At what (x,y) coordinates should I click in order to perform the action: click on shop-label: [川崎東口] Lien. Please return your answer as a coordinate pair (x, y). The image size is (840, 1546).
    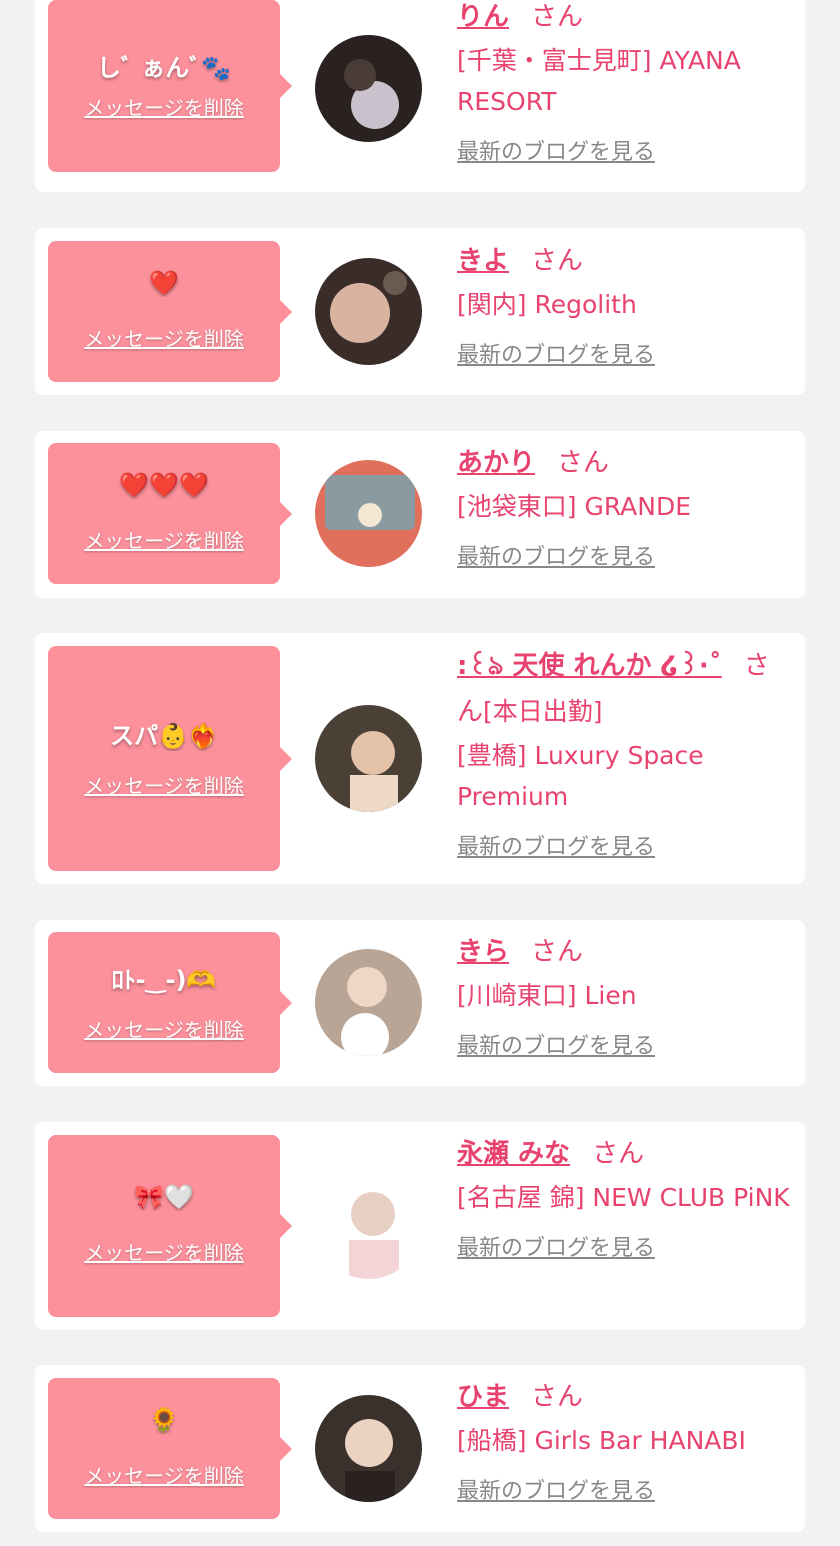
    Looking at the image, I should click on (547, 995).